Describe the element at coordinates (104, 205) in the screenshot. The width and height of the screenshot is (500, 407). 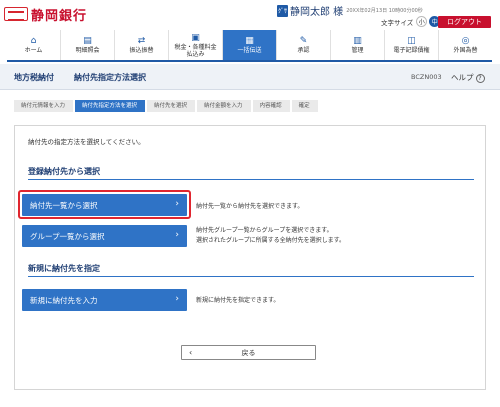
I see `select-from-list-button: 納付先一覧から選択 ›` at that location.